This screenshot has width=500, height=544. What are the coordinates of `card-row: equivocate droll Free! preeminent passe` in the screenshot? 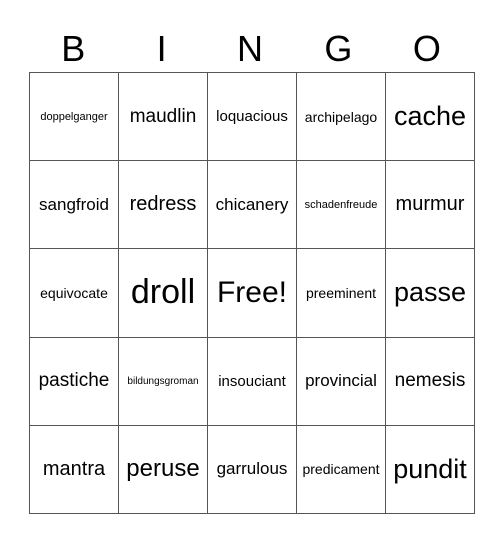 It's located at (252, 293).